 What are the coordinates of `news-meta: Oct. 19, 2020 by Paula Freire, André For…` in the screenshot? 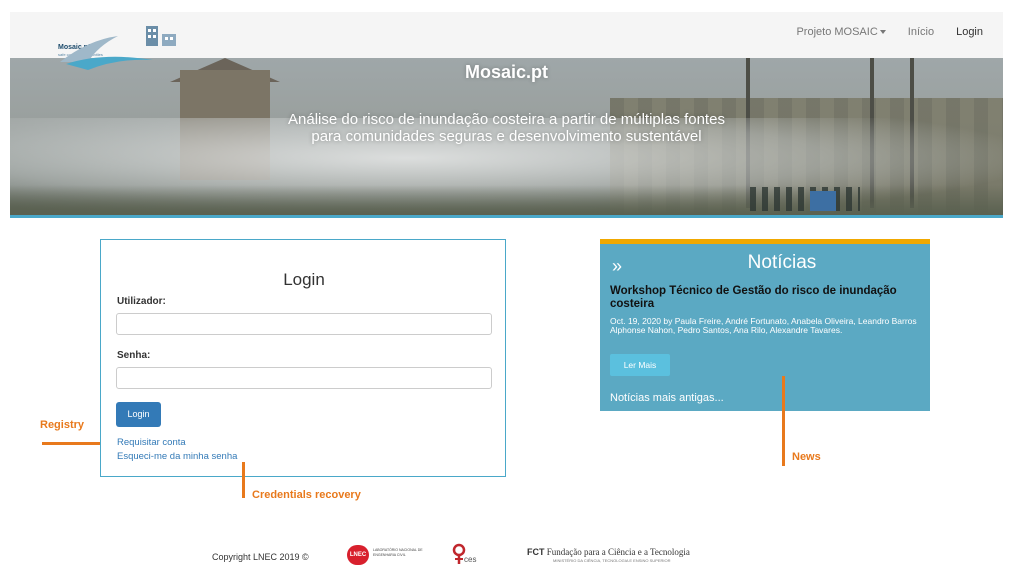 It's located at (763, 325).